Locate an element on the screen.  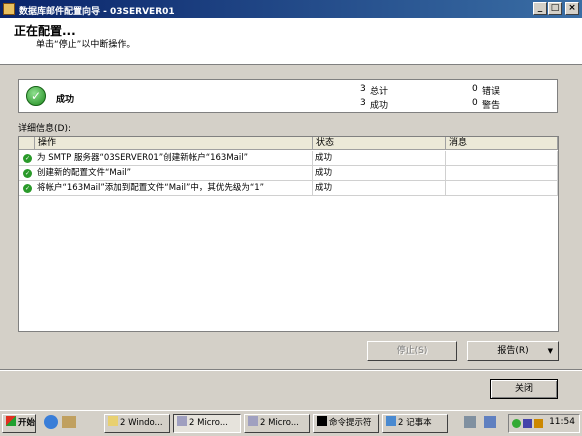
warning-label: 警告 is located at coordinates (491, 106).